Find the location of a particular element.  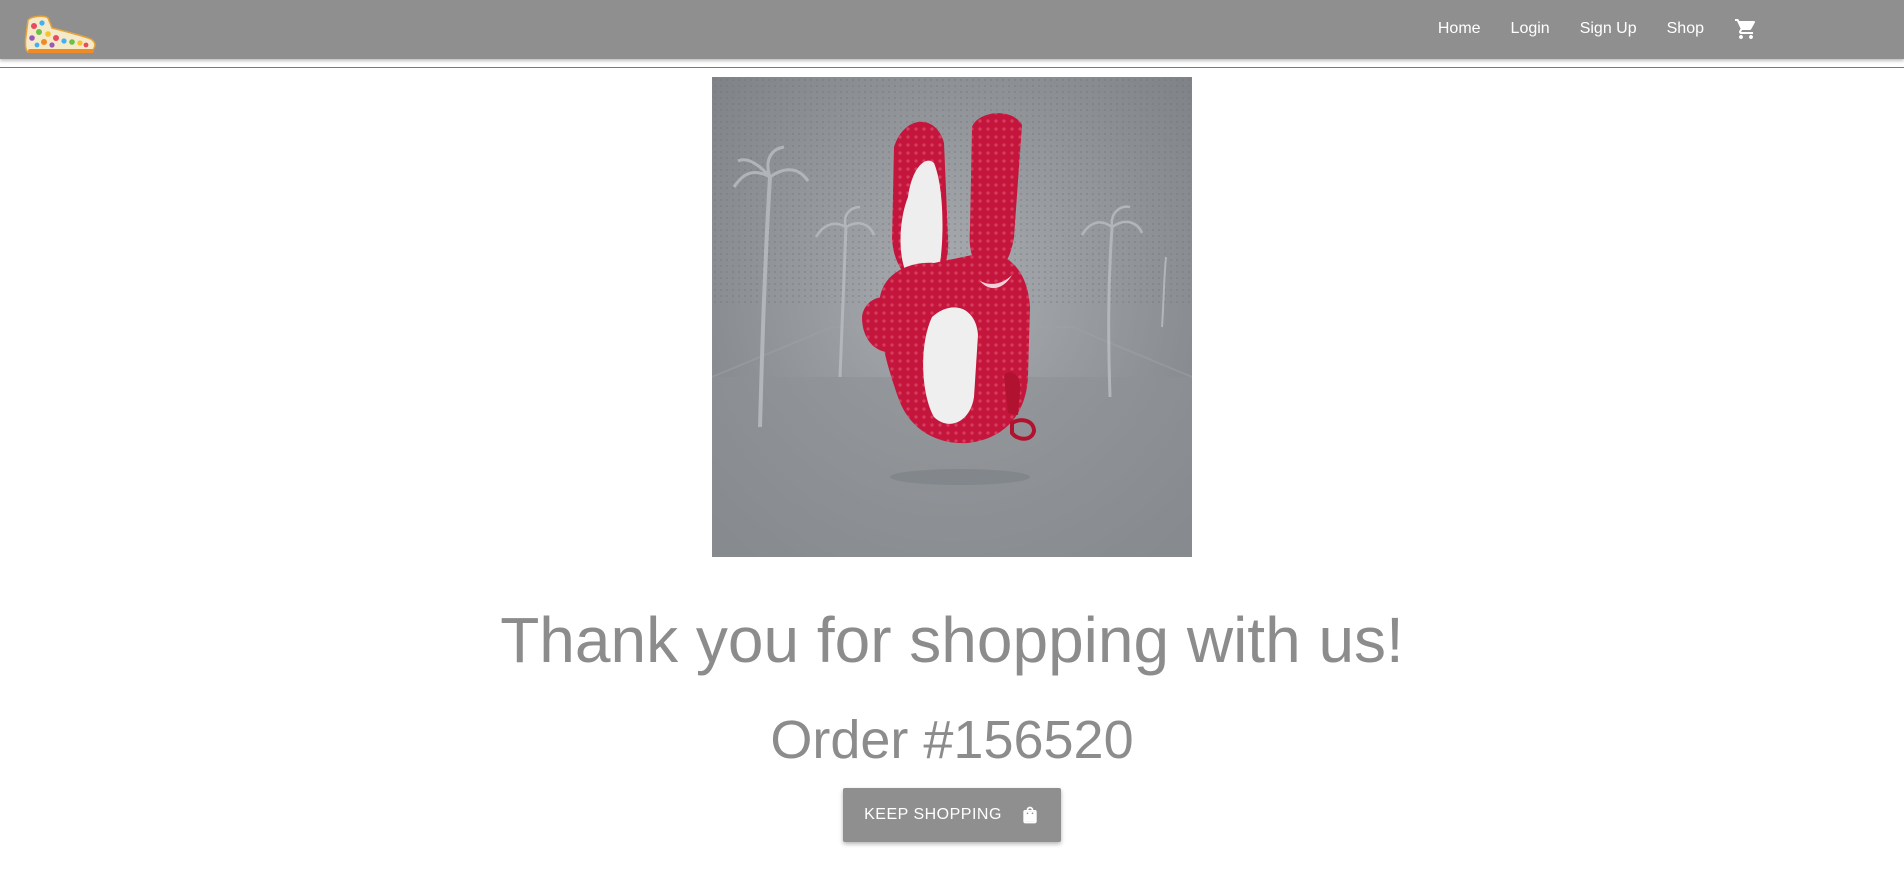

nav-links: Home Login Sign Up Shop is located at coordinates (1598, 28).